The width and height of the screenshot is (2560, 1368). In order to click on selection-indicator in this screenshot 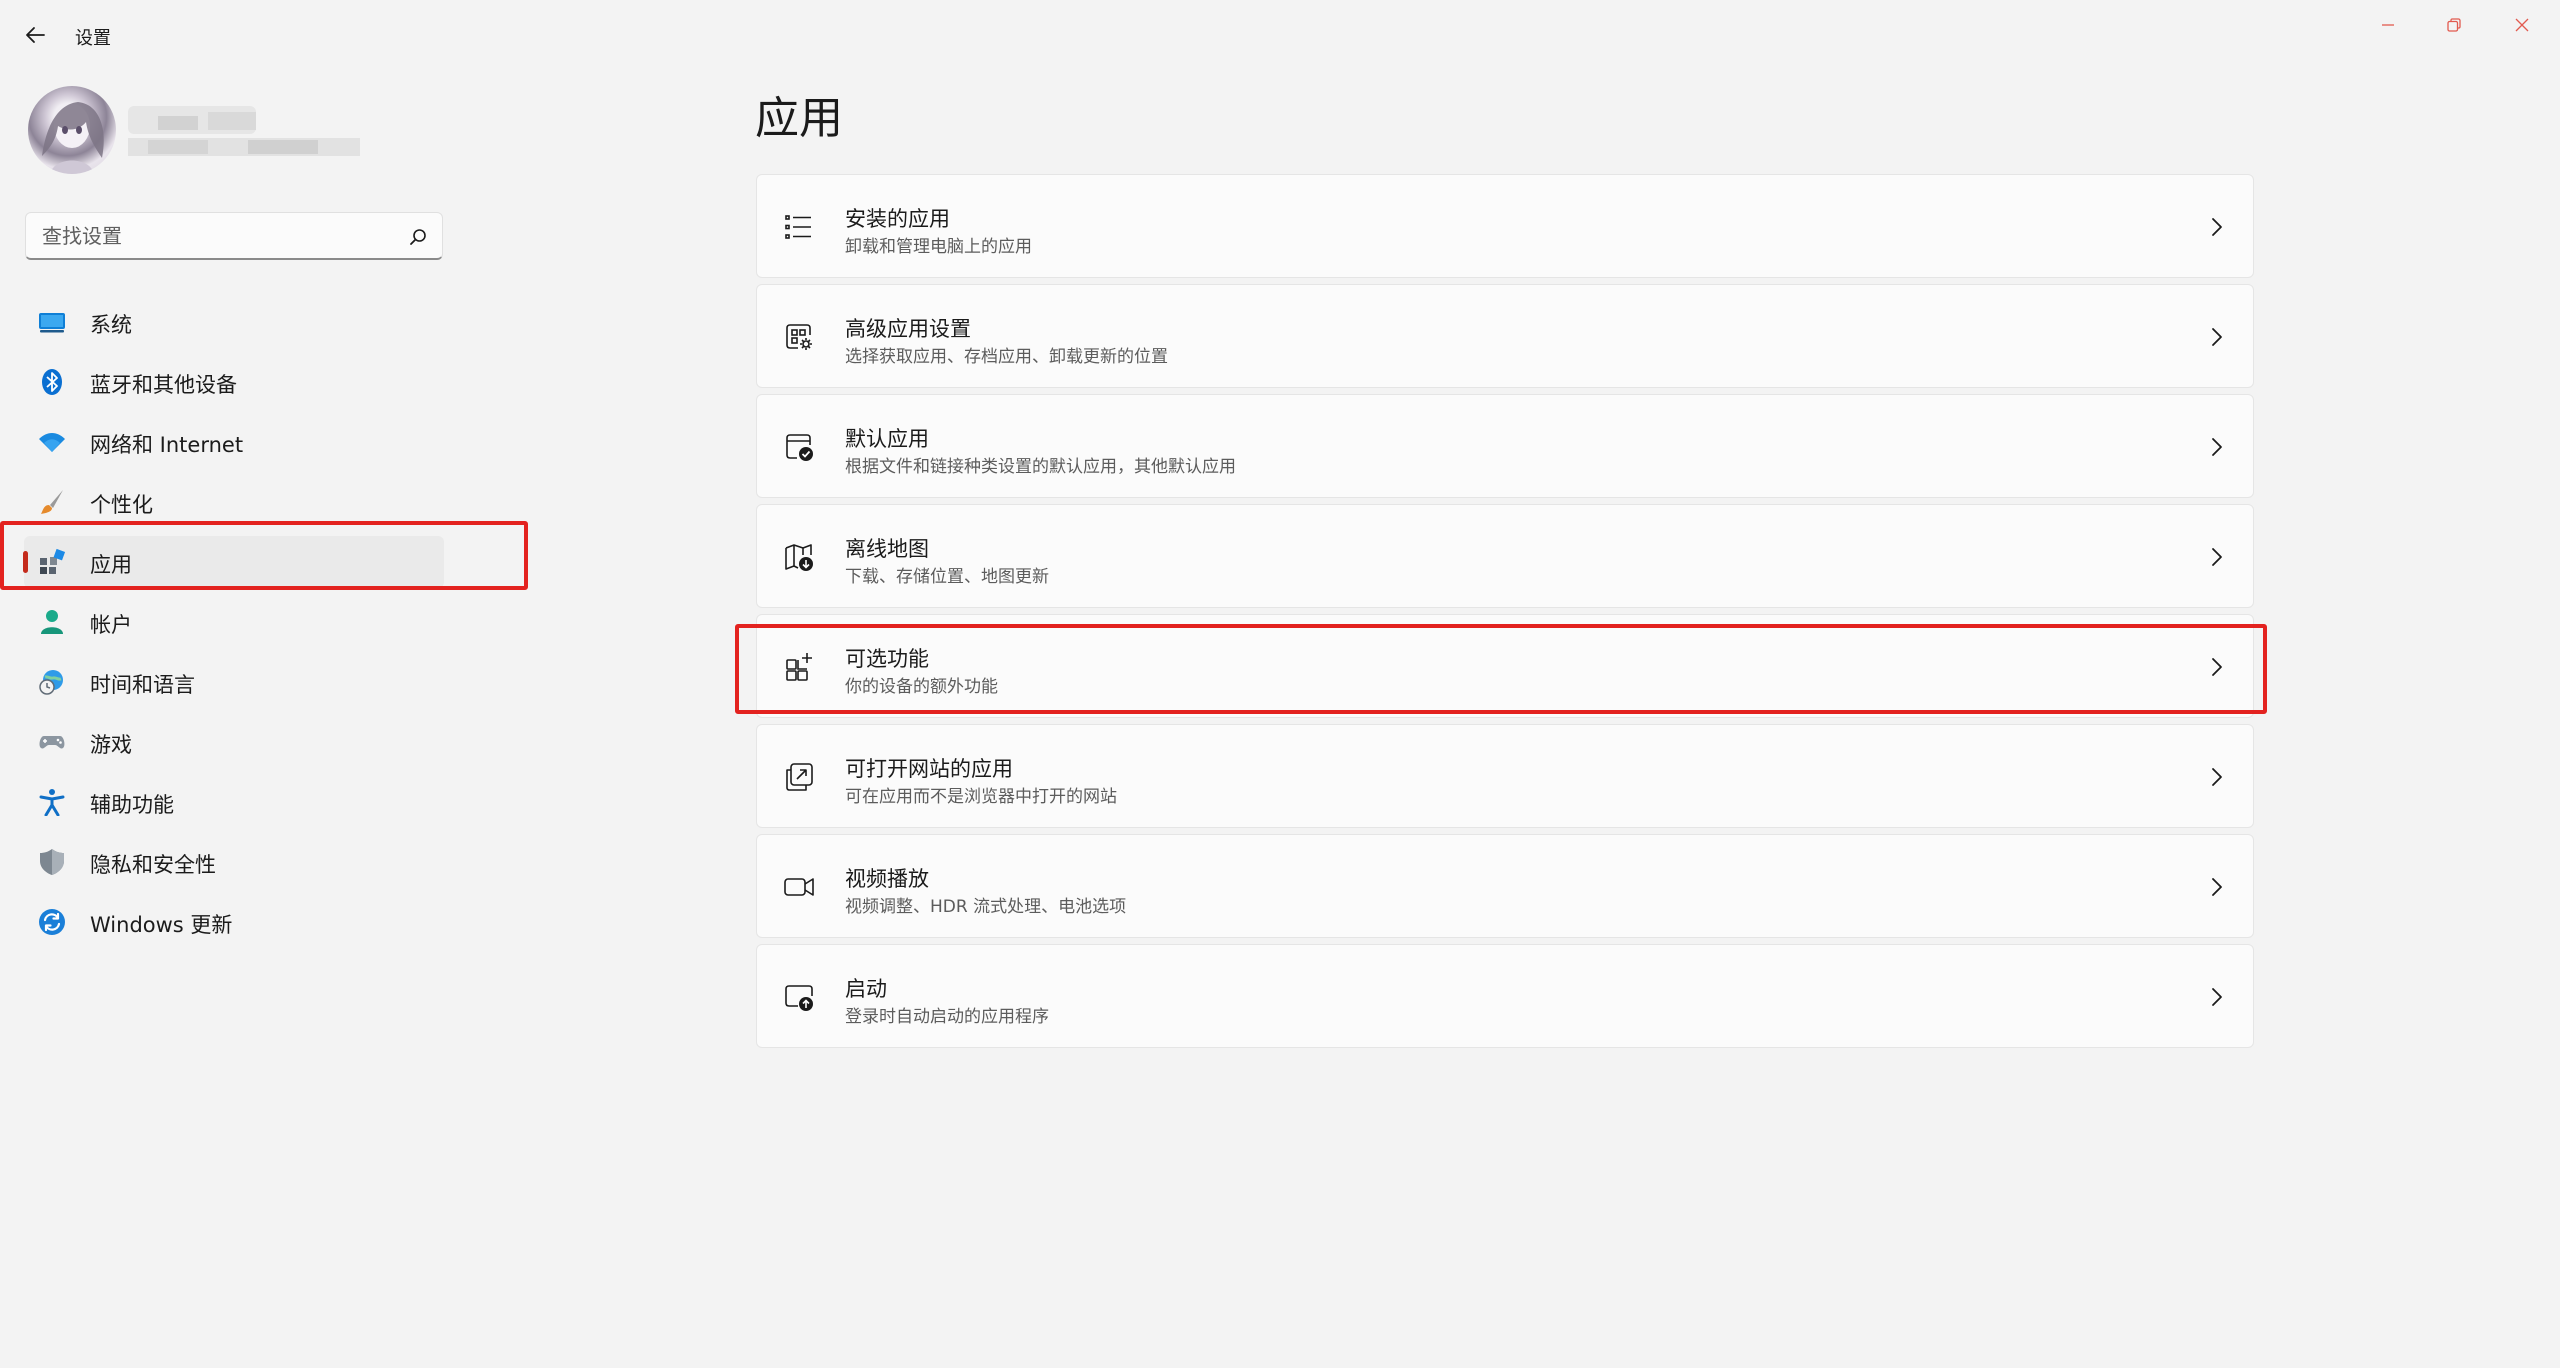, I will do `click(25, 562)`.